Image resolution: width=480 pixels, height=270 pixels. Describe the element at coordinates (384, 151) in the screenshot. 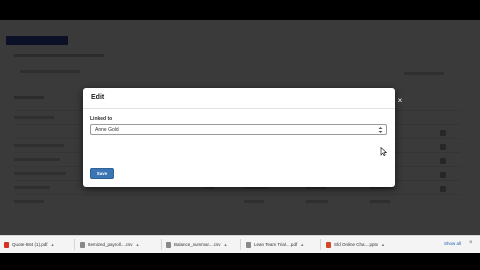

I see `mouse-cursor-icon` at that location.